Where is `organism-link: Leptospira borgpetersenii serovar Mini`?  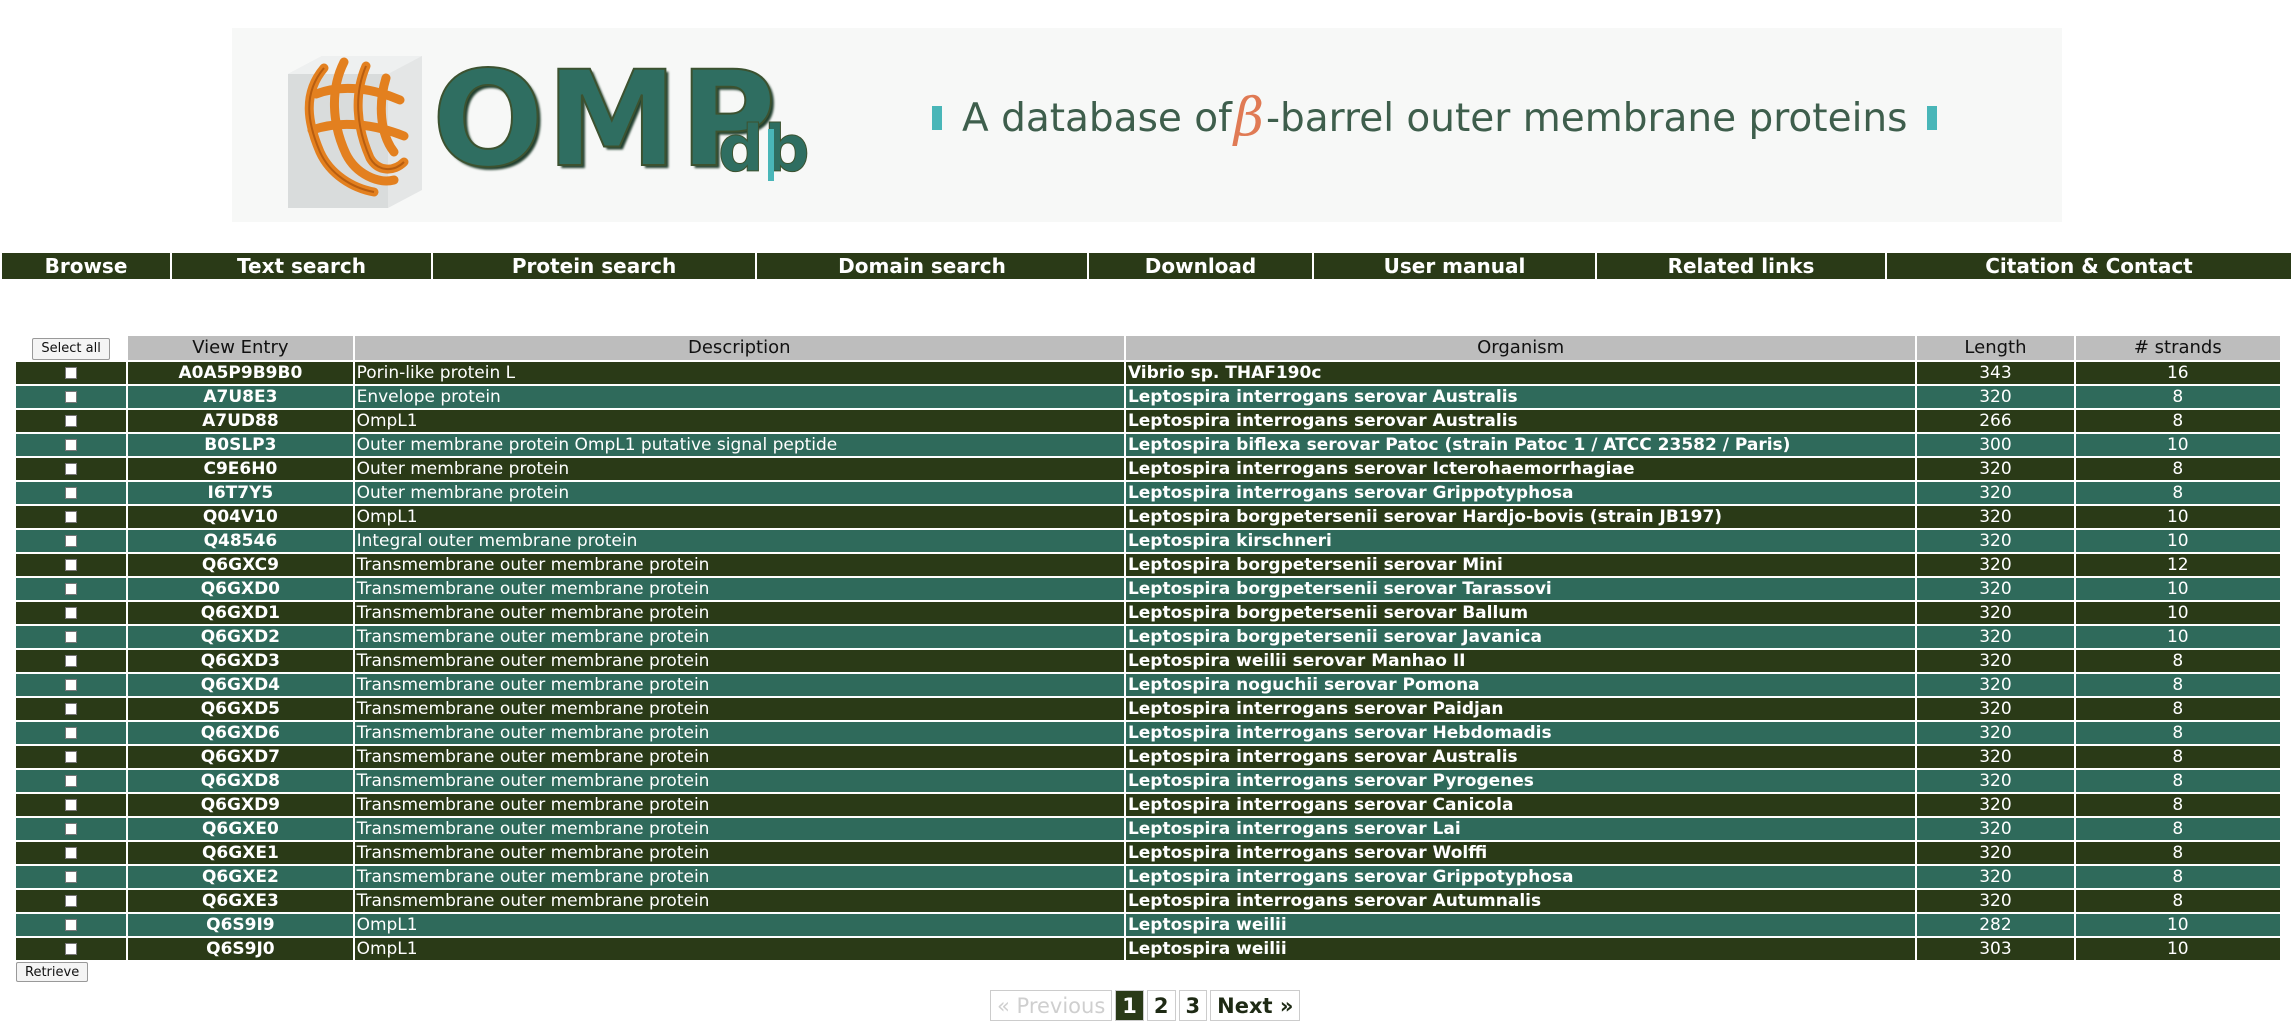 organism-link: Leptospira borgpetersenii serovar Mini is located at coordinates (1520, 564).